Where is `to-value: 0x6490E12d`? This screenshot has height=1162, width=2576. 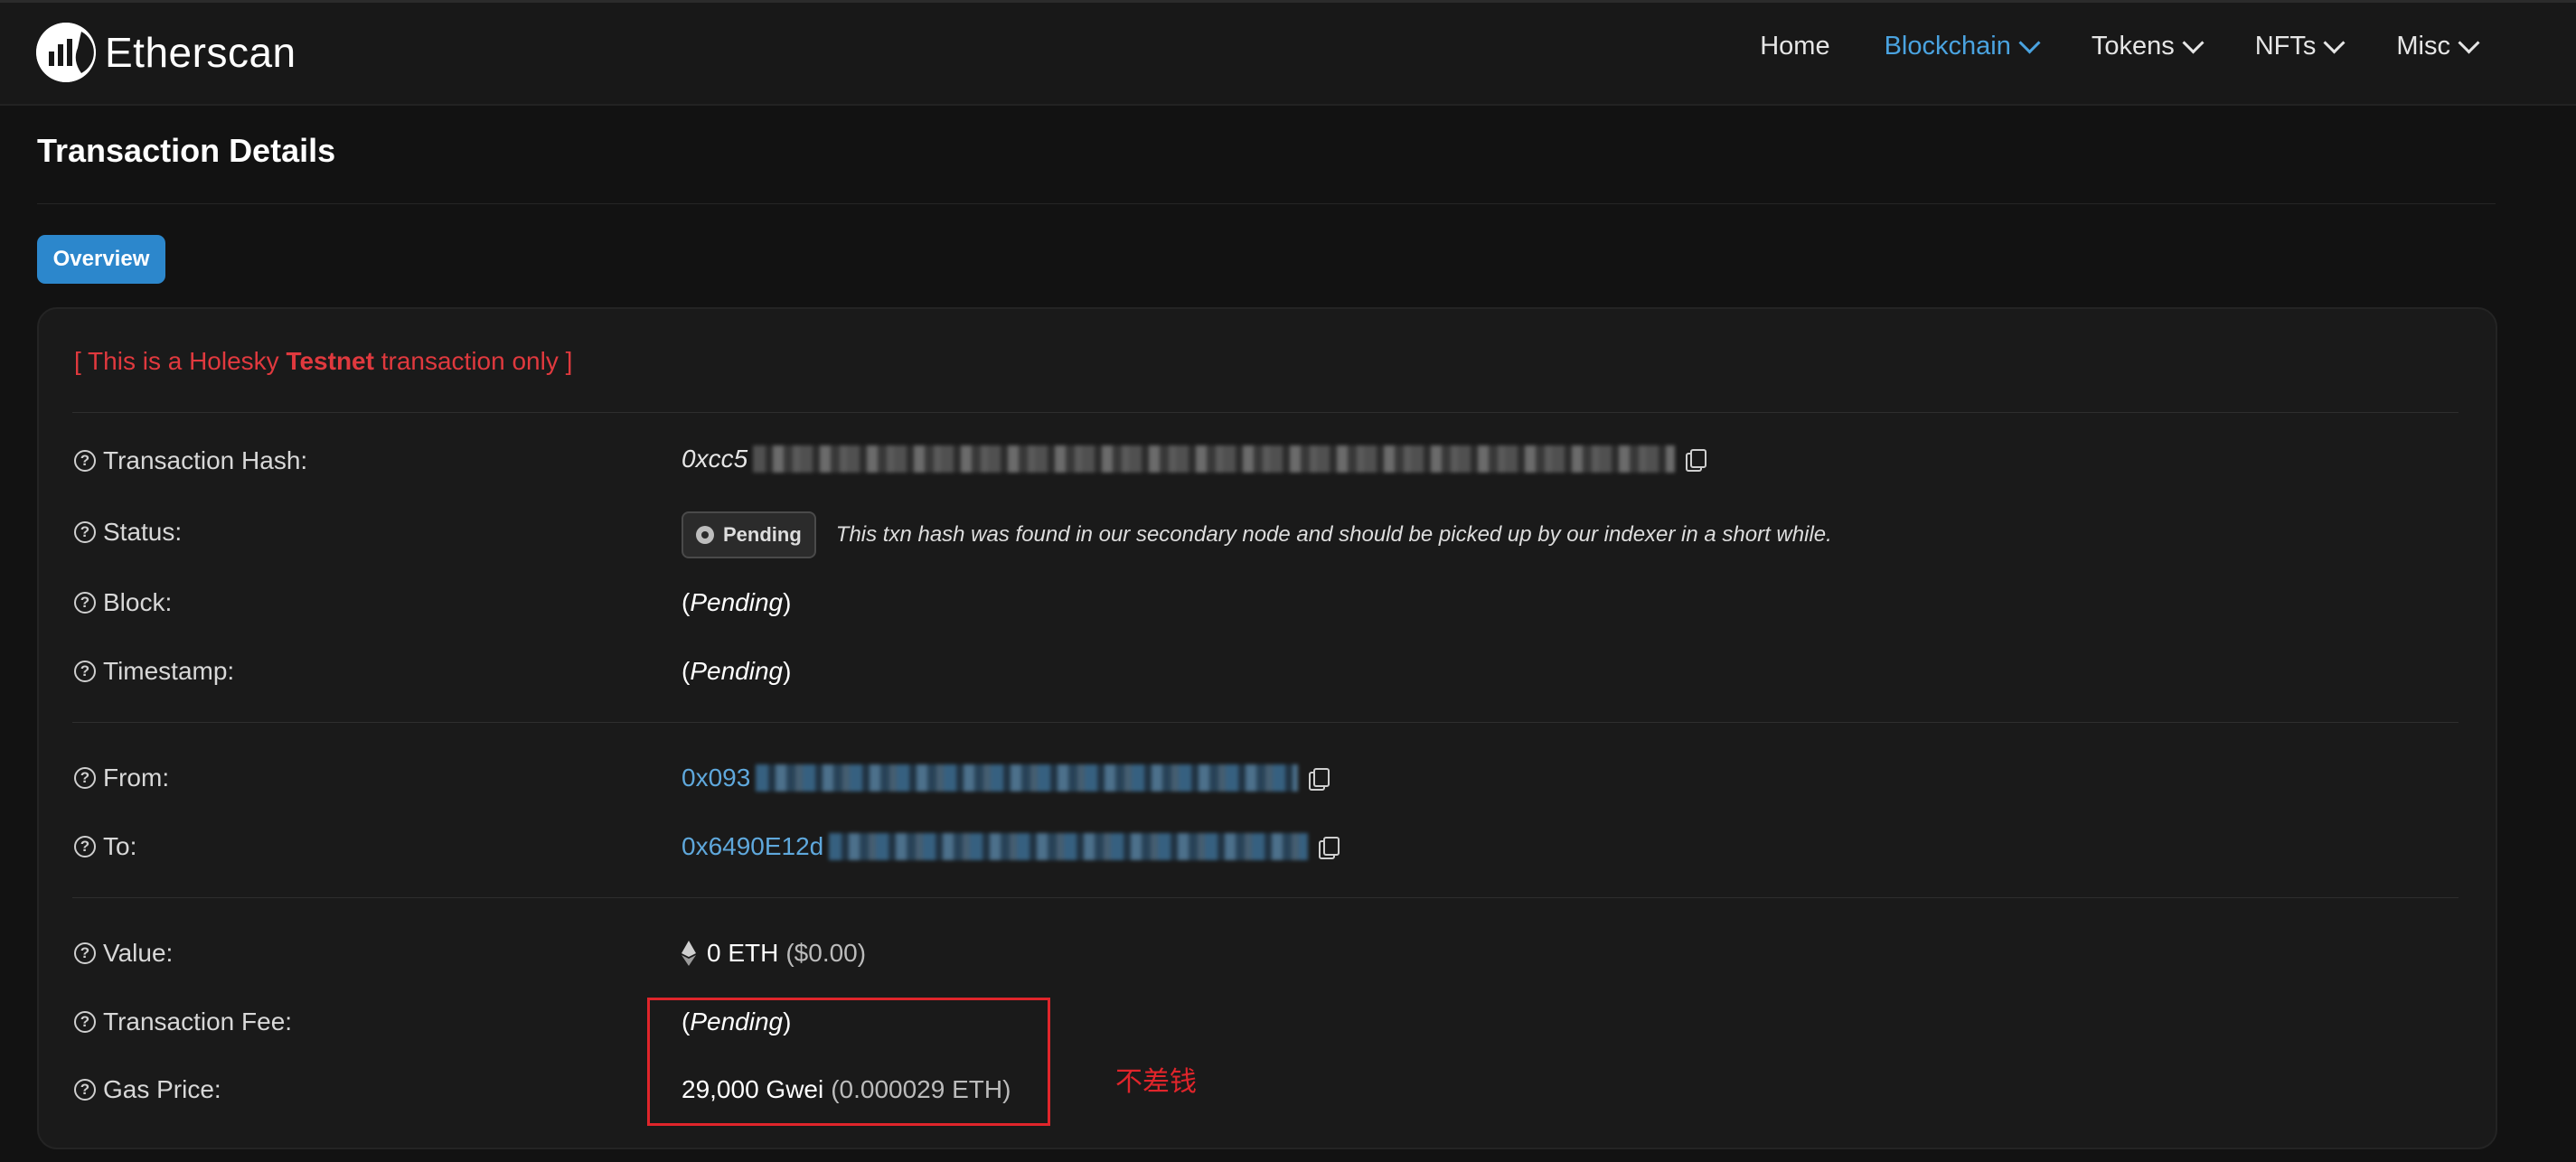
to-value: 0x6490E12d is located at coordinates (1011, 846).